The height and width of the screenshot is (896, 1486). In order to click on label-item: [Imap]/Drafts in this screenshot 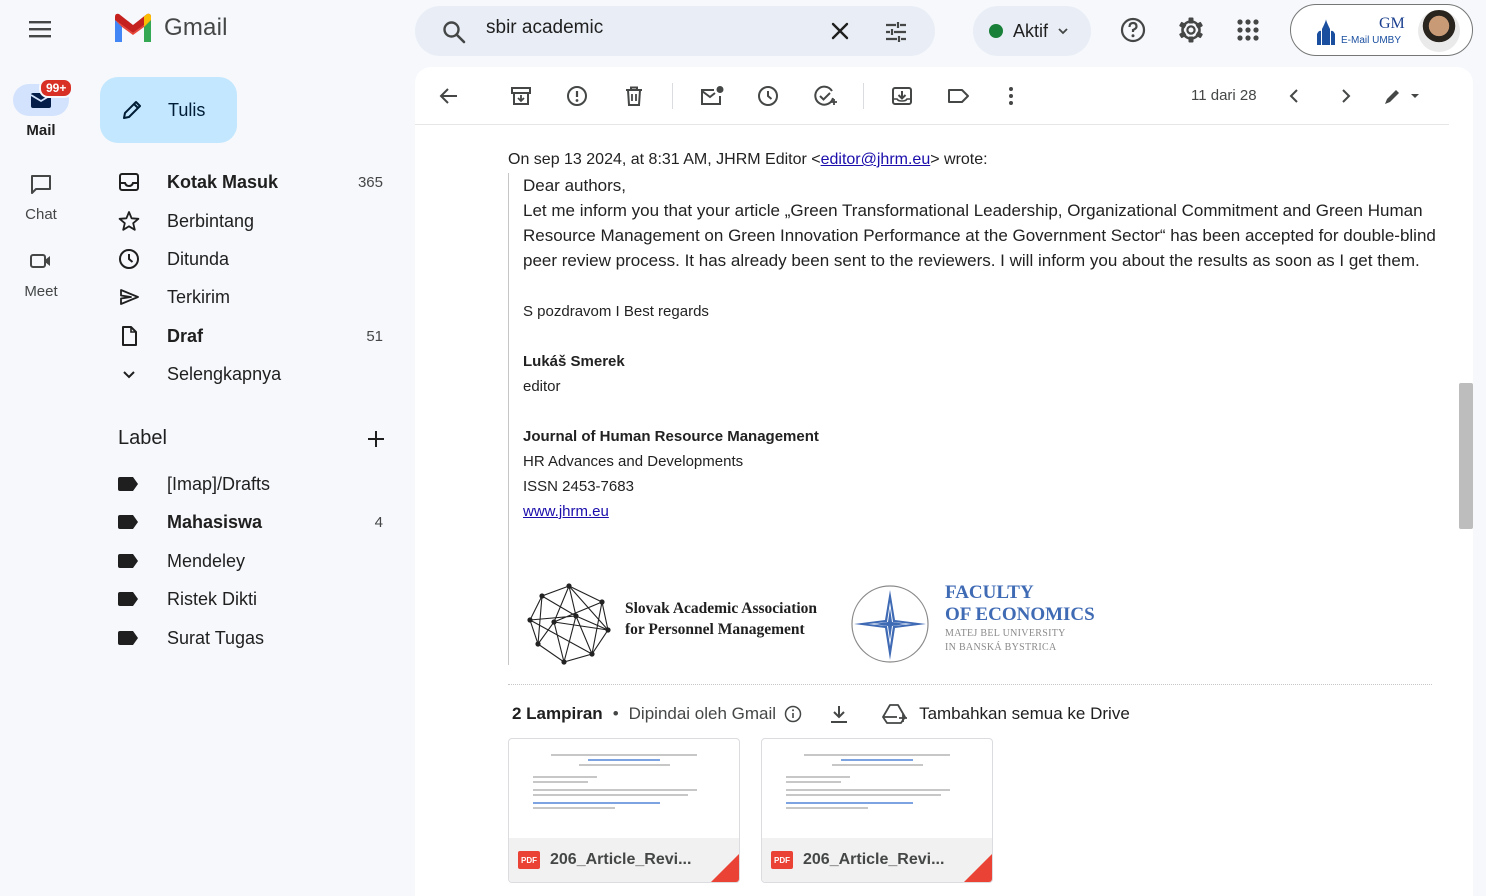, I will do `click(258, 484)`.